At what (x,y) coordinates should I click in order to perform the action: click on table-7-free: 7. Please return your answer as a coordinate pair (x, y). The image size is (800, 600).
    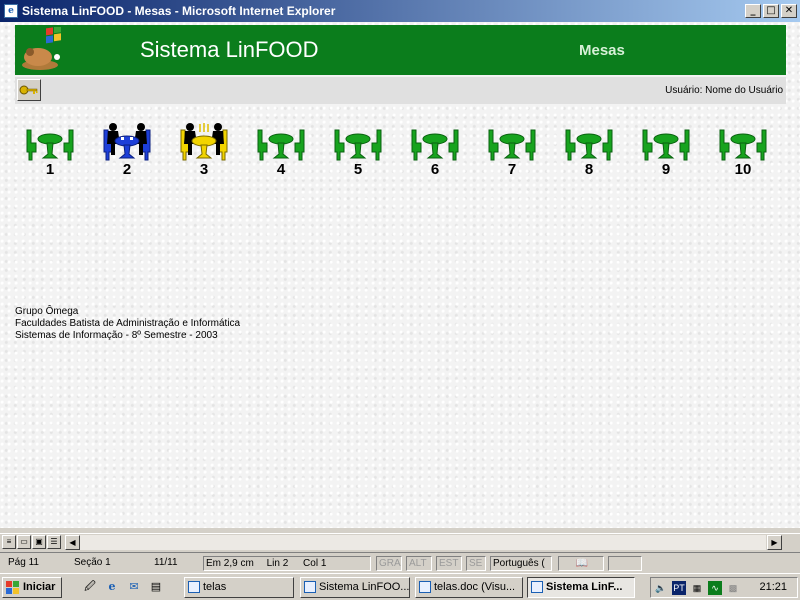
    Looking at the image, I should click on (512, 153).